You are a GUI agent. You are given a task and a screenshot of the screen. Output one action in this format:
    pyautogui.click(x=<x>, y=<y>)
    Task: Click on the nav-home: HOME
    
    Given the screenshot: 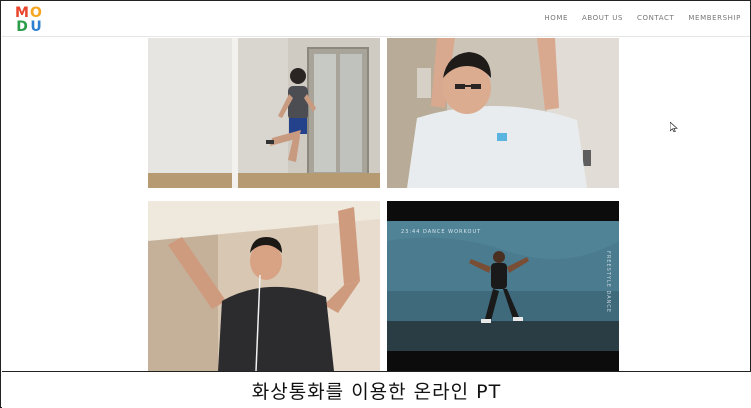 What is the action you would take?
    pyautogui.click(x=556, y=18)
    